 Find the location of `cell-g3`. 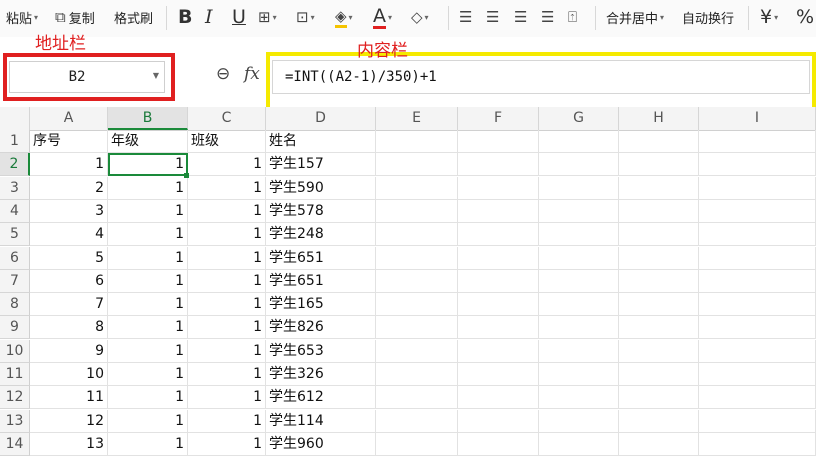

cell-g3 is located at coordinates (579, 188).